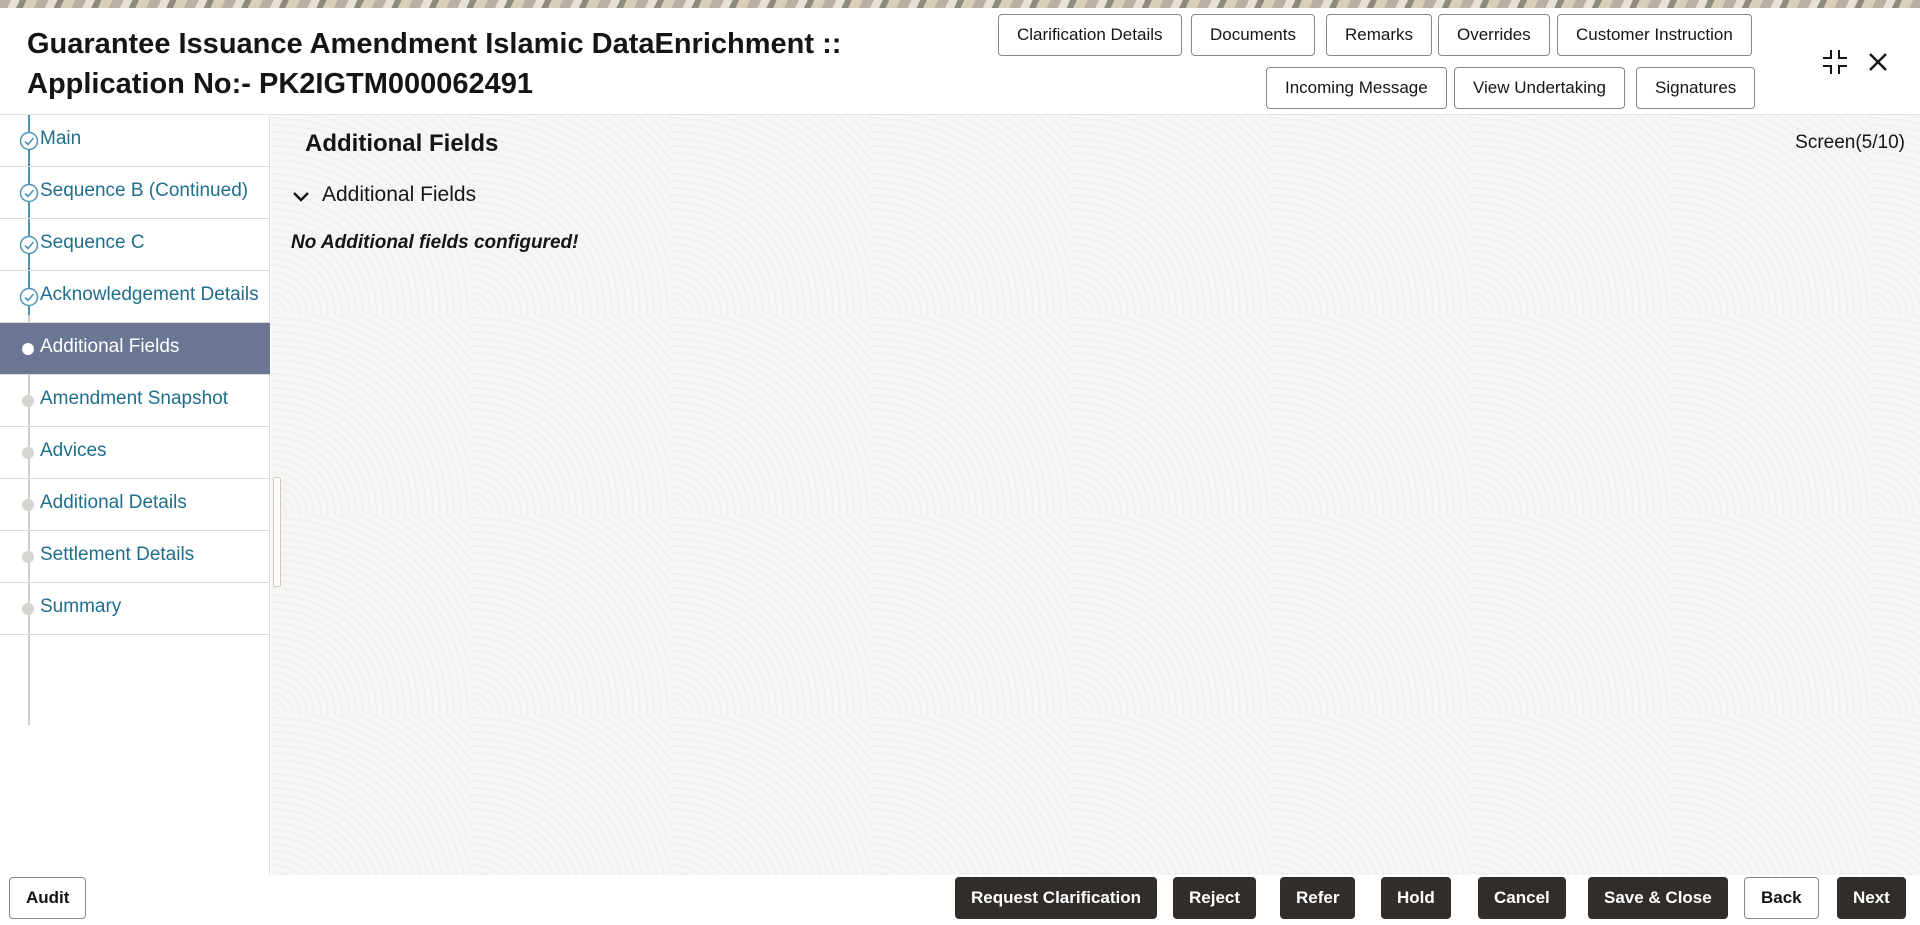 This screenshot has height=925, width=1920. What do you see at coordinates (144, 190) in the screenshot?
I see `sidebar-item-label: Sequence B (Continued)` at bounding box center [144, 190].